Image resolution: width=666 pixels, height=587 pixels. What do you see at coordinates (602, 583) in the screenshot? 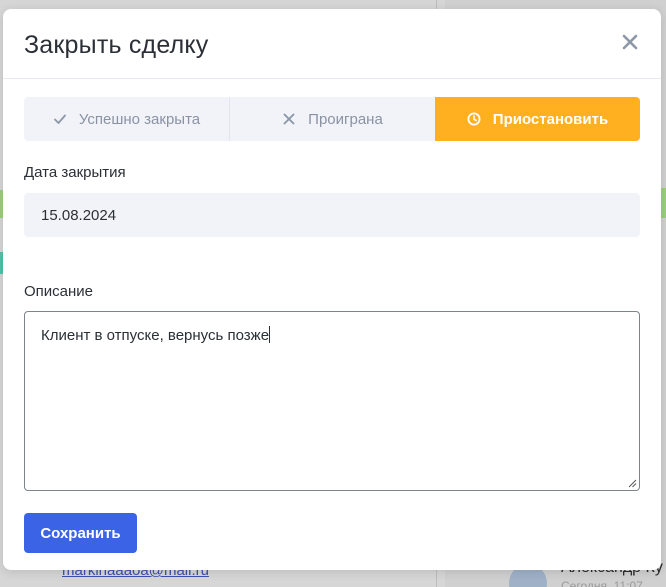
I see `contact-meta: Сегодня, 11:07` at bounding box center [602, 583].